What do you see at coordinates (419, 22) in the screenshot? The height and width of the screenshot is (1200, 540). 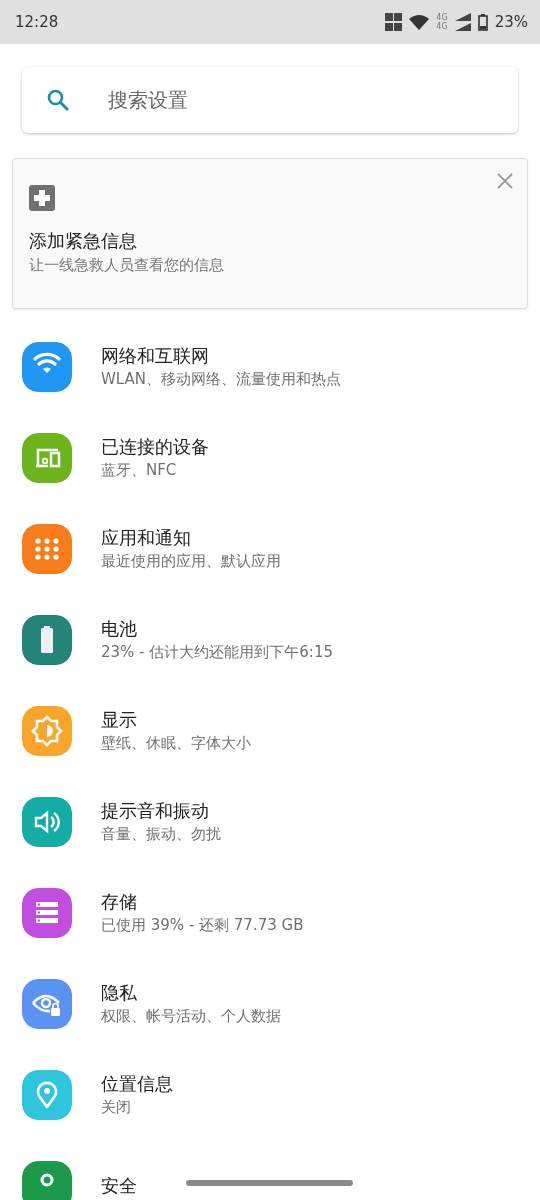 I see `wifi-icon` at bounding box center [419, 22].